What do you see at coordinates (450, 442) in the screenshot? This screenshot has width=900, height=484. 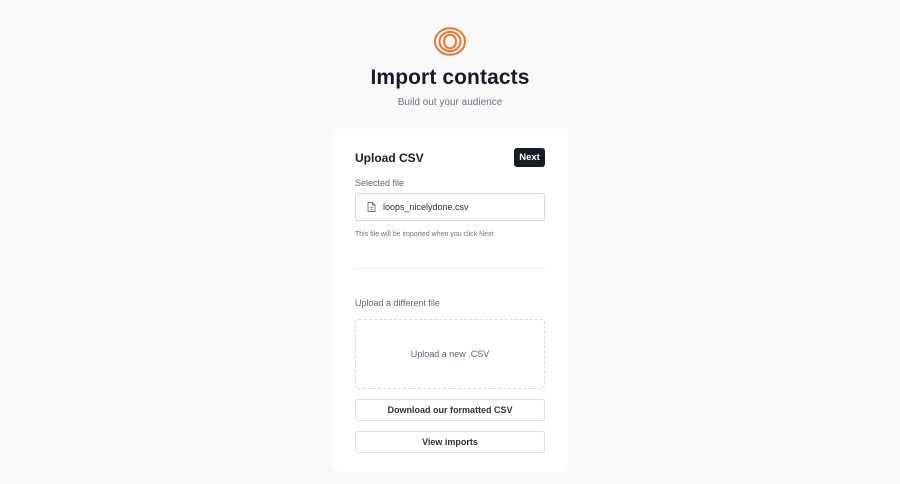 I see `view-imports-button: View imports` at bounding box center [450, 442].